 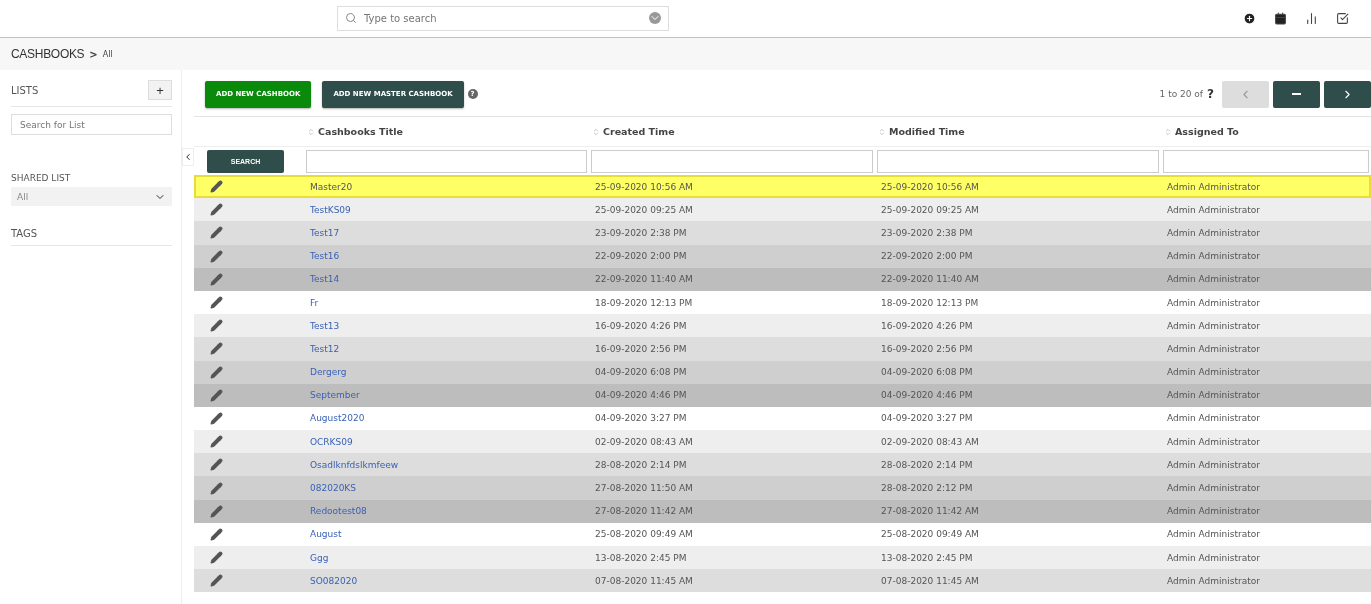 I want to click on minus-icon, so click(x=1296, y=94).